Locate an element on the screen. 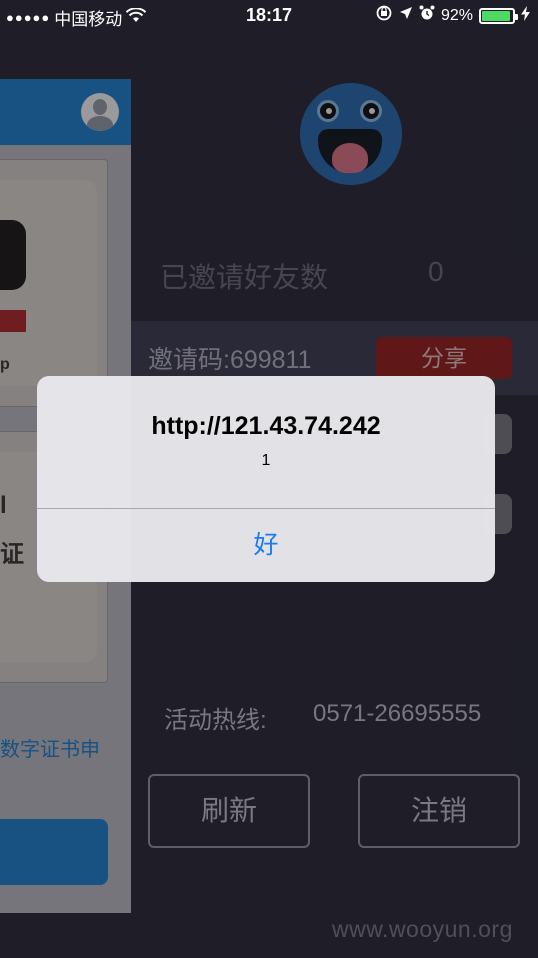 This screenshot has height=958, width=538. location-arrow-icon is located at coordinates (406, 15).